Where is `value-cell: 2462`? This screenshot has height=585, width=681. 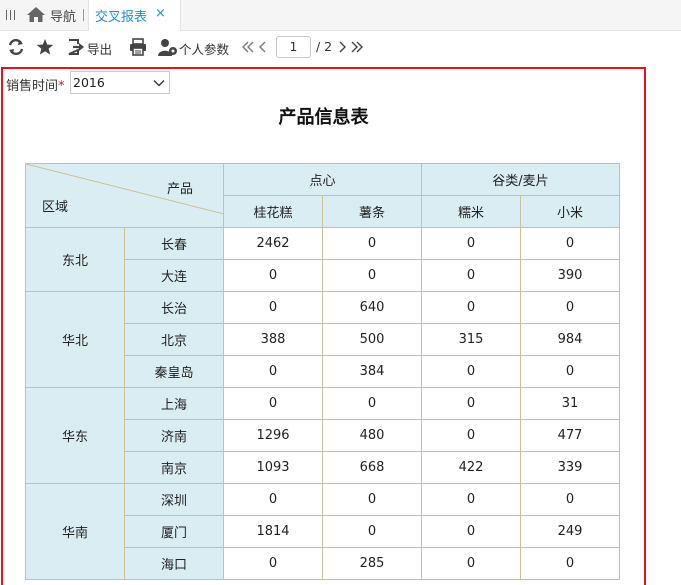
value-cell: 2462 is located at coordinates (273, 243).